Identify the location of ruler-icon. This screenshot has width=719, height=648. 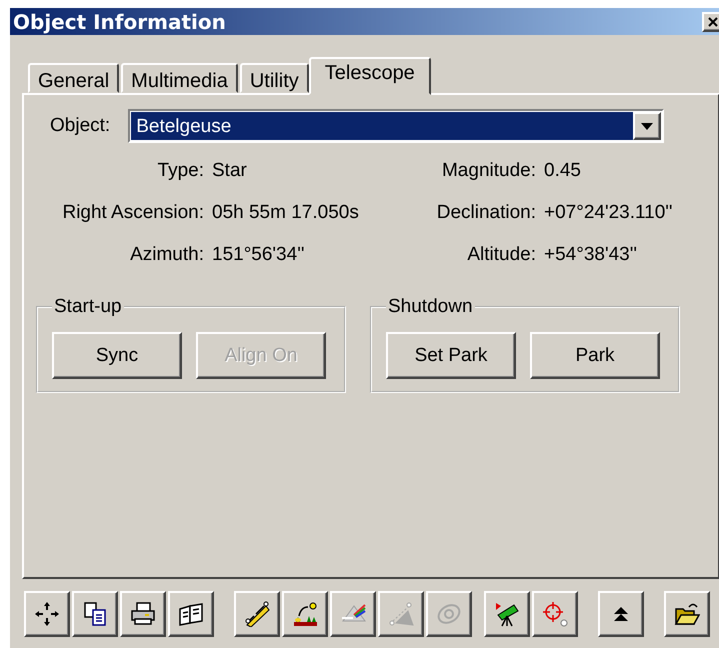
(257, 614).